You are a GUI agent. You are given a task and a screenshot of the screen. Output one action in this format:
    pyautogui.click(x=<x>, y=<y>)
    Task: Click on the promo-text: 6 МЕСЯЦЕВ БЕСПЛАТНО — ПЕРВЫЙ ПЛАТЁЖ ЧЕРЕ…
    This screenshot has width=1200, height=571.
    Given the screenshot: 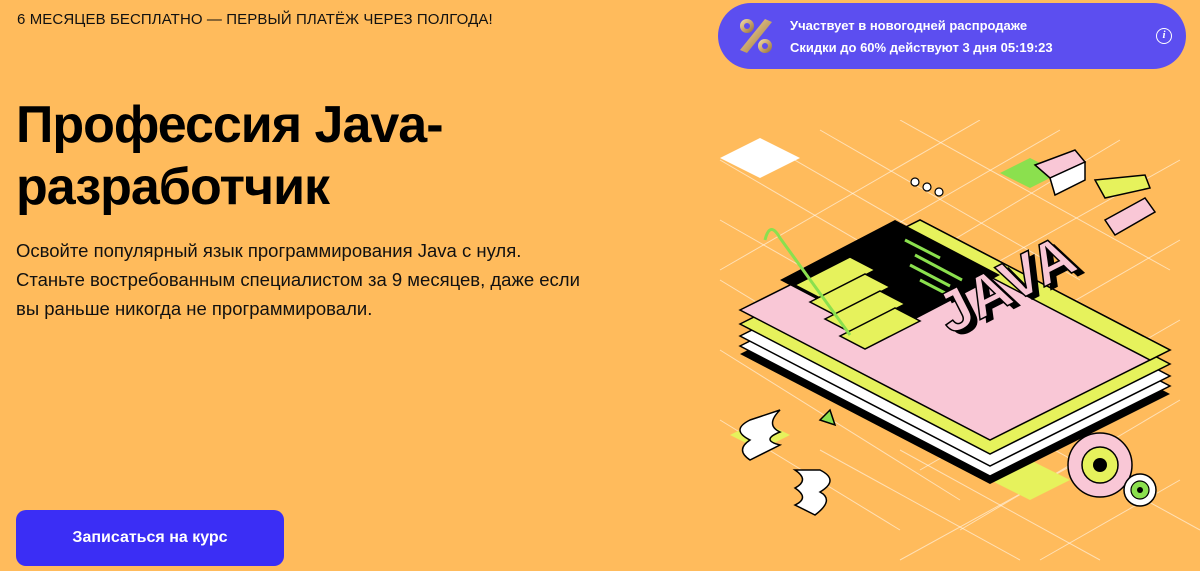 What is the action you would take?
    pyautogui.click(x=255, y=19)
    